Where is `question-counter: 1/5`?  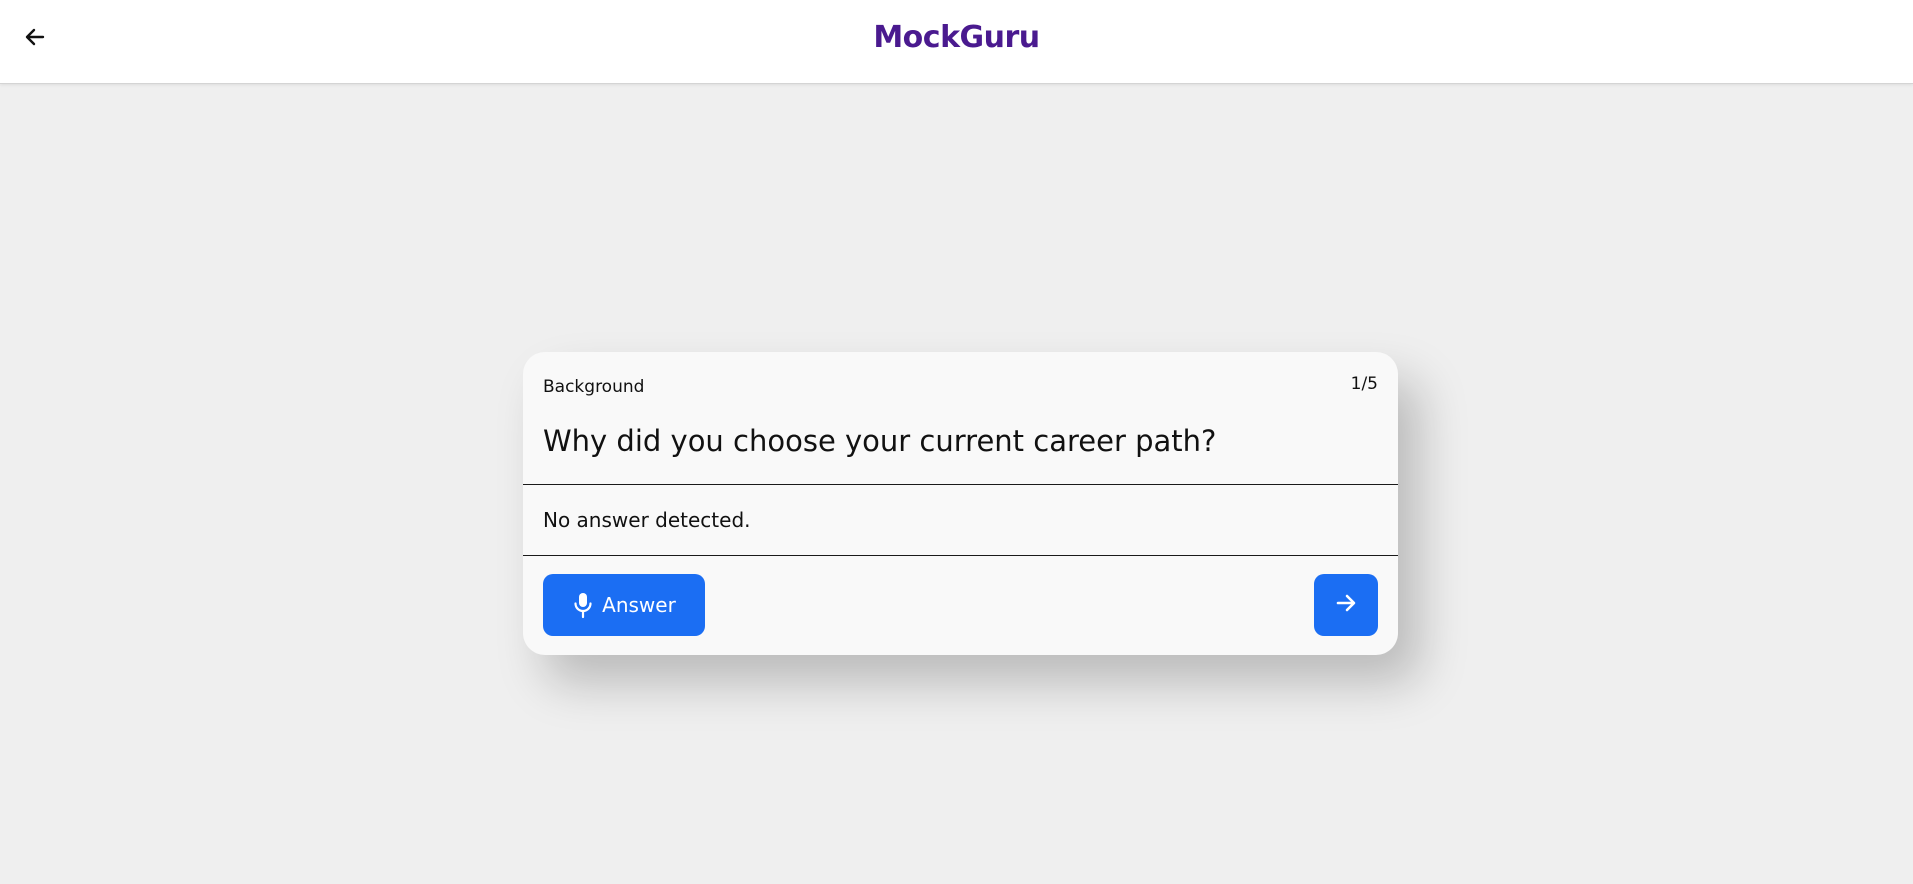
question-counter: 1/5 is located at coordinates (1364, 384).